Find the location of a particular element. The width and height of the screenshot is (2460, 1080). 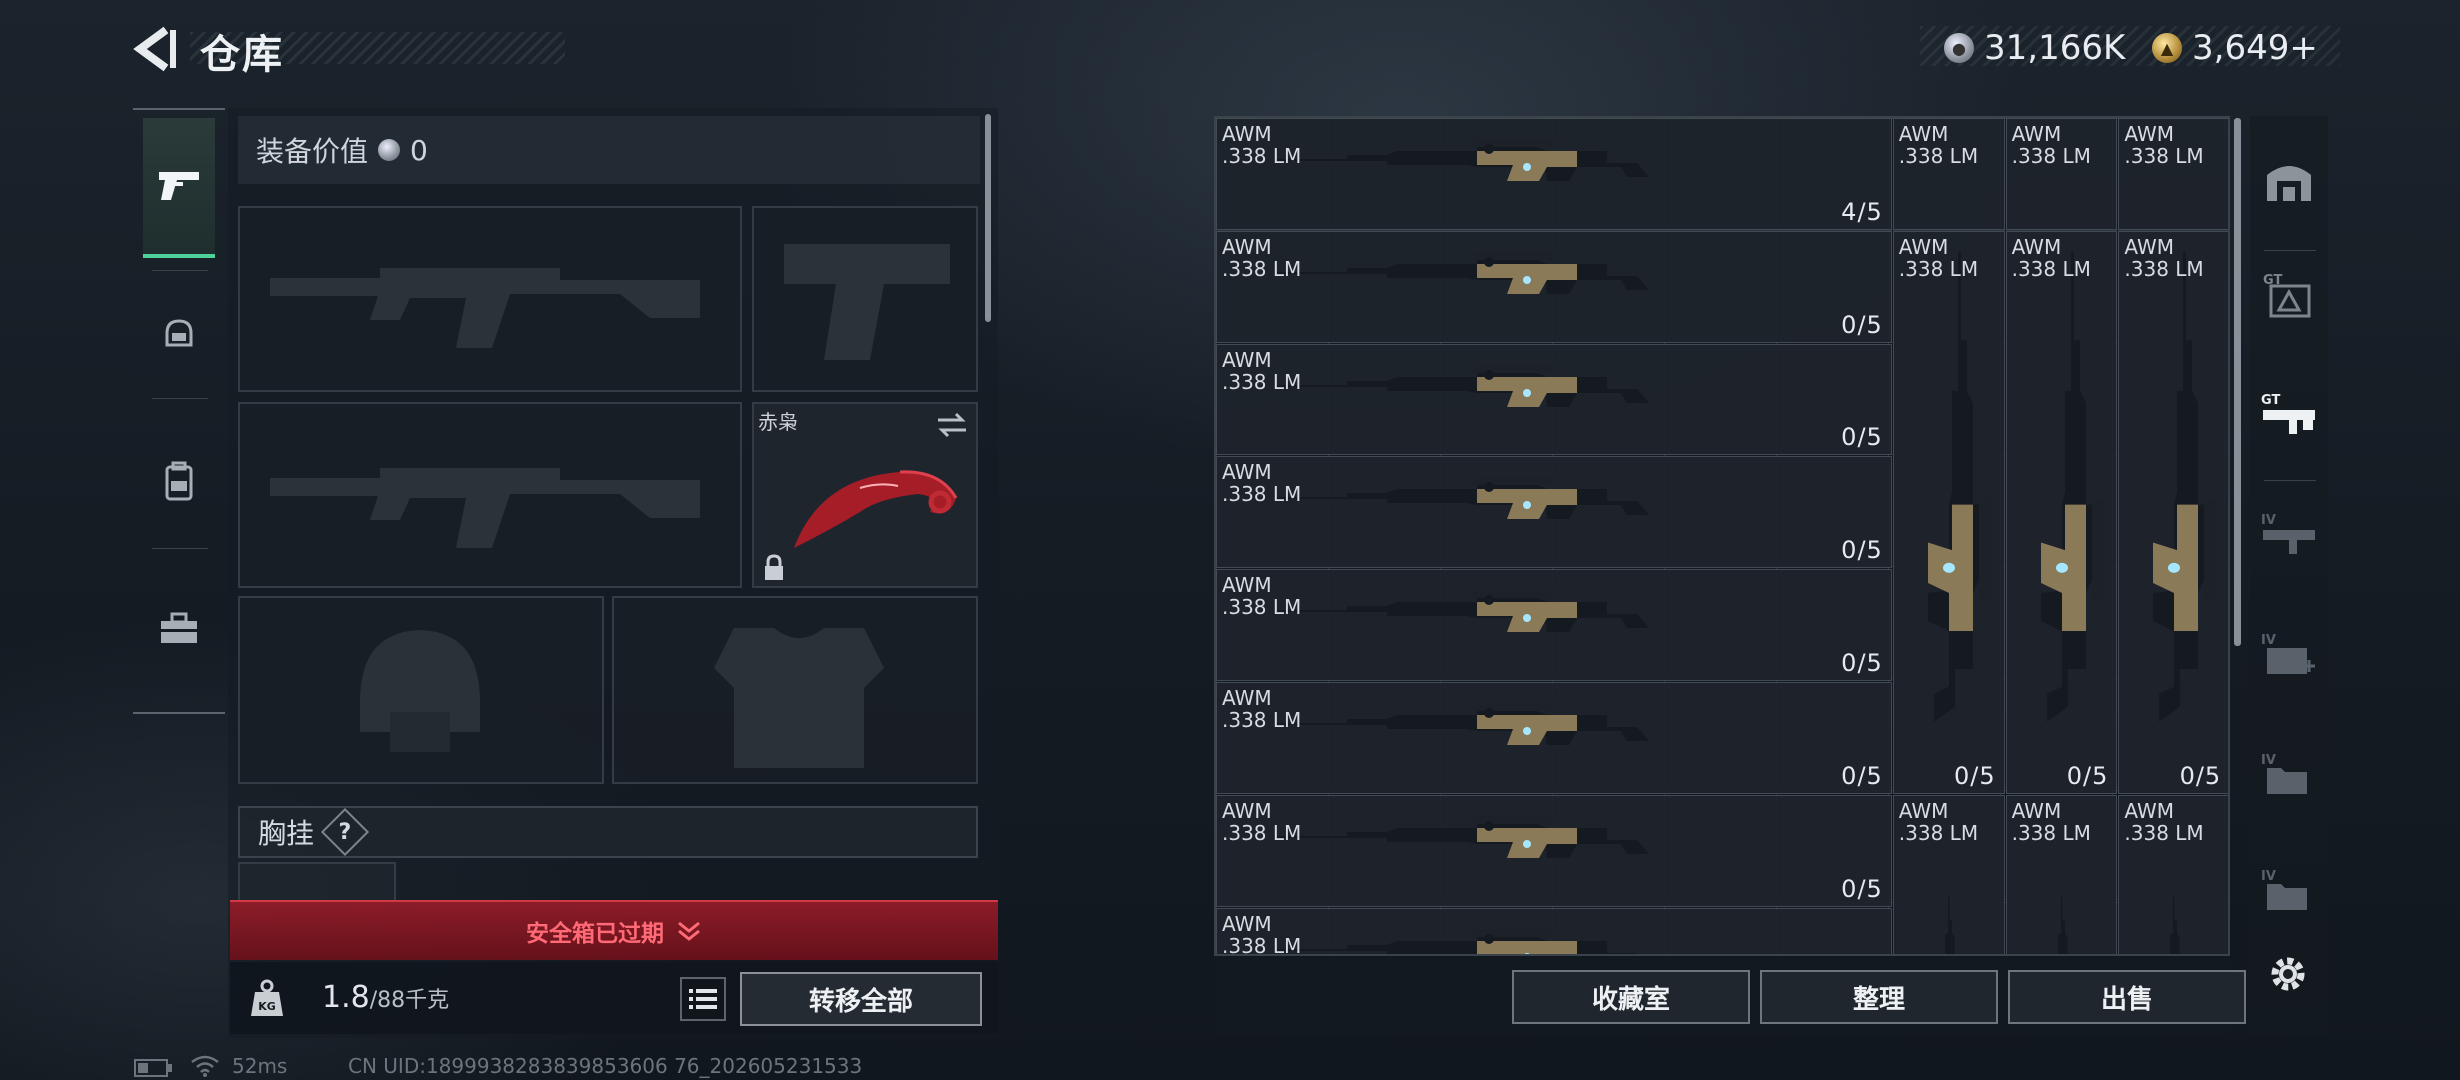

transfer-all-button: 转移全部 is located at coordinates (861, 999).